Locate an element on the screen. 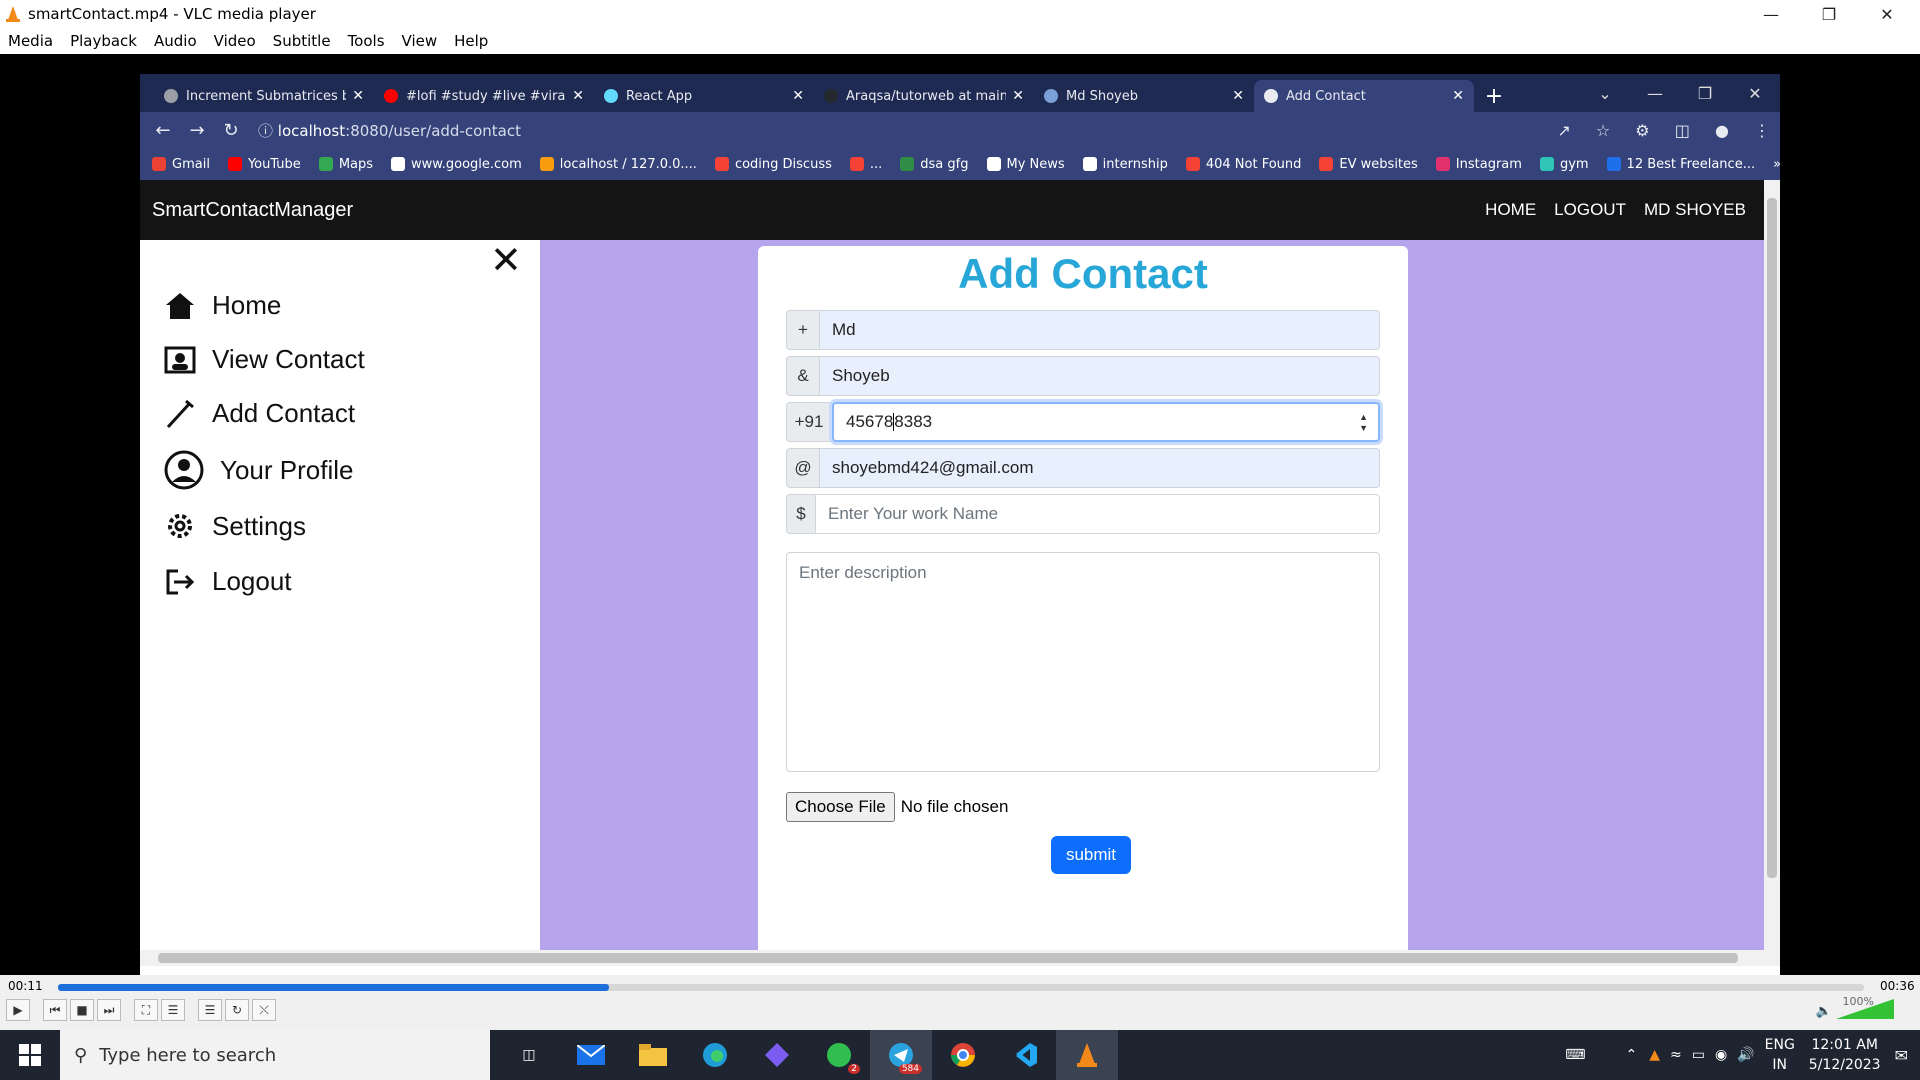  sidebar-item-home: Home is located at coordinates (222, 305).